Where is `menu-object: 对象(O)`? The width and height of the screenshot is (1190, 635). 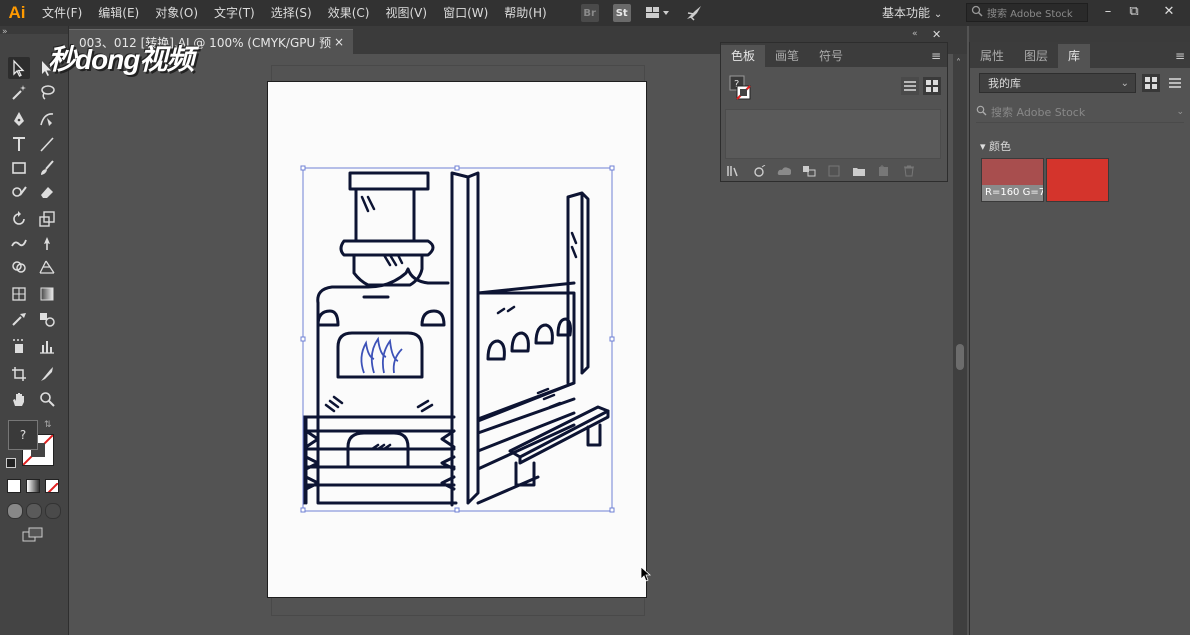 menu-object: 对象(O) is located at coordinates (176, 13).